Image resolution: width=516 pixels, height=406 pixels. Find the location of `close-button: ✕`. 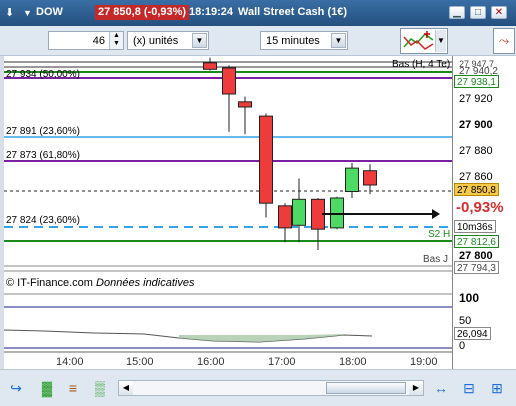

close-button: ✕ is located at coordinates (499, 12).